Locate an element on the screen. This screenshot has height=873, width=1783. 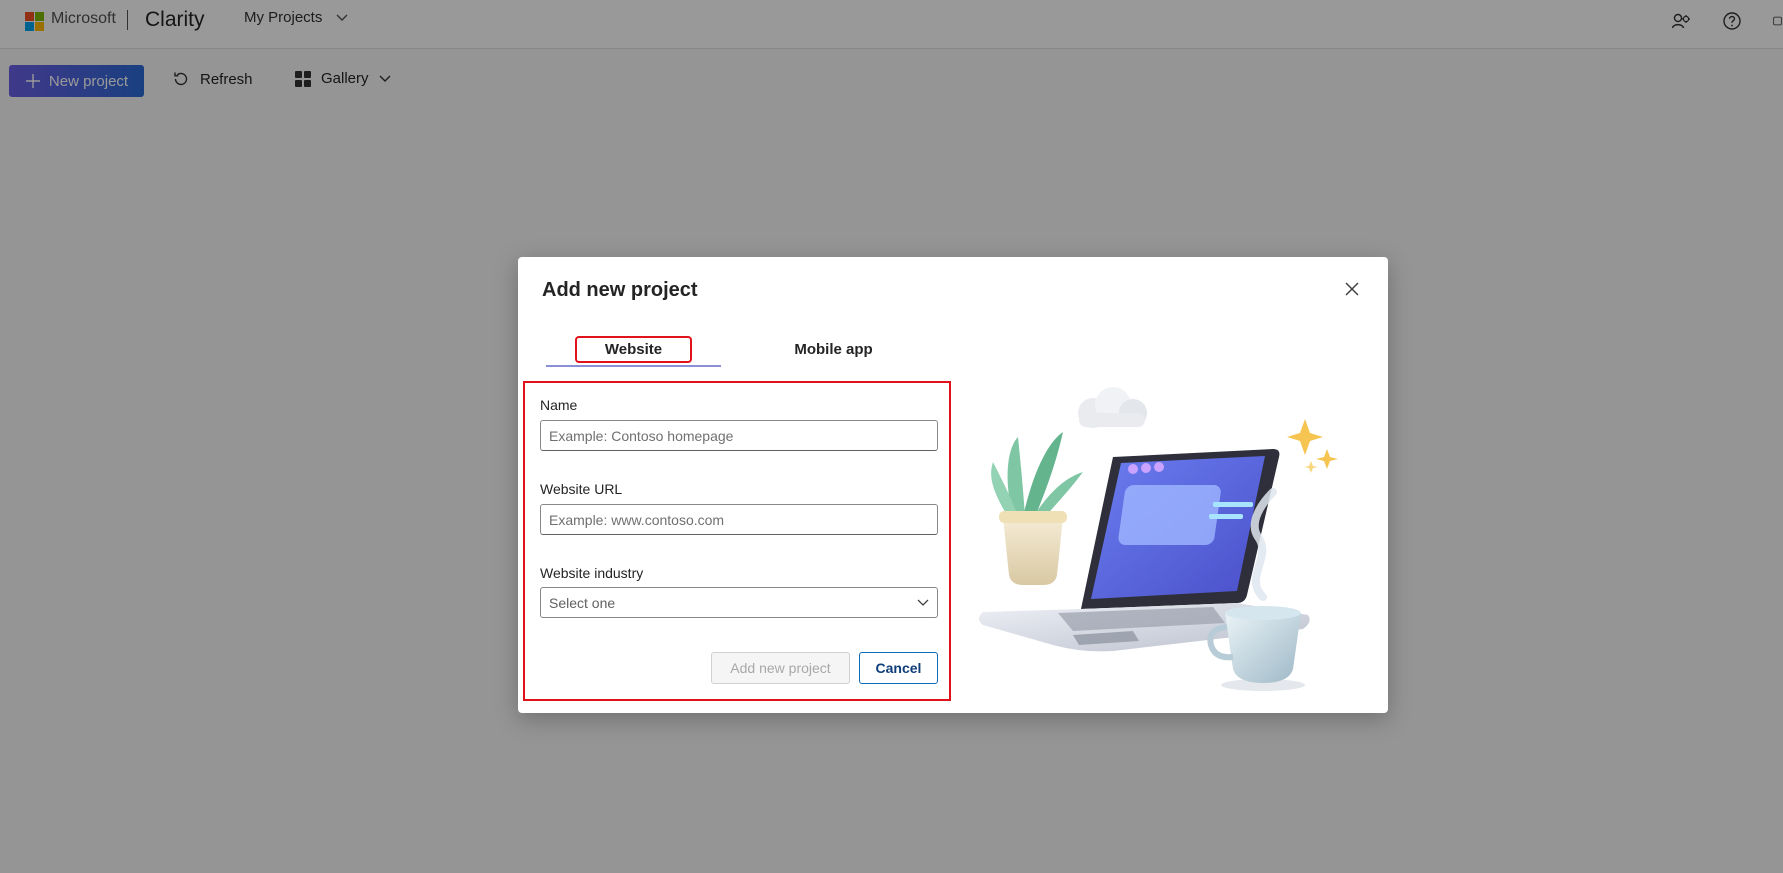
tab-mobile-app: Mobile app is located at coordinates (833, 349).